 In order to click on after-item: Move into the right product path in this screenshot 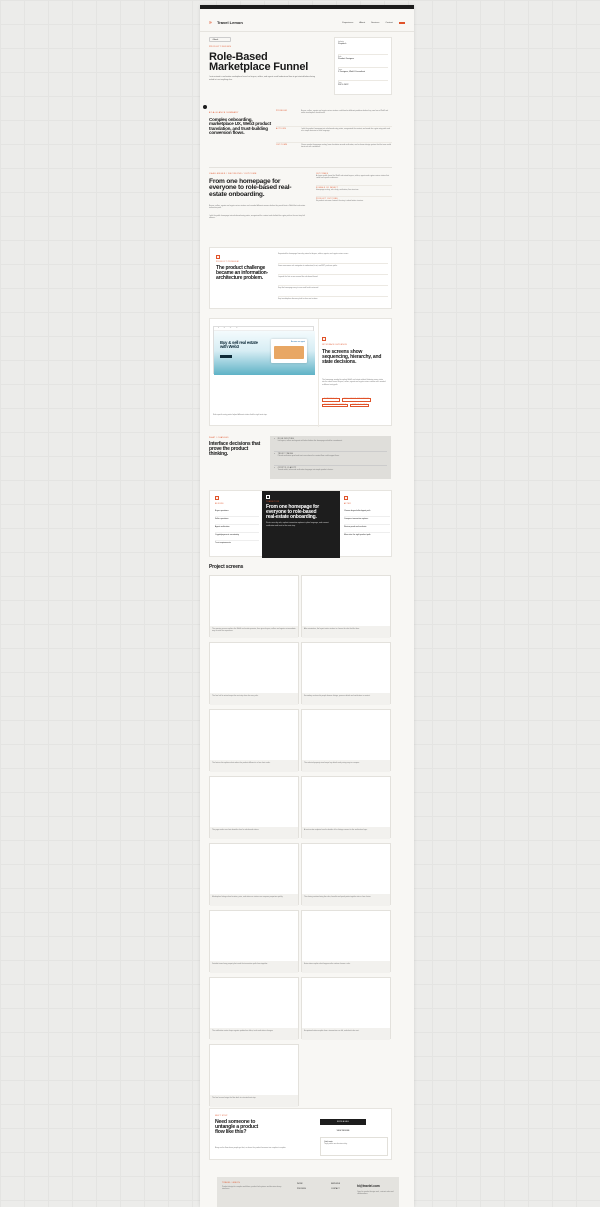, I will do `click(357, 535)`.